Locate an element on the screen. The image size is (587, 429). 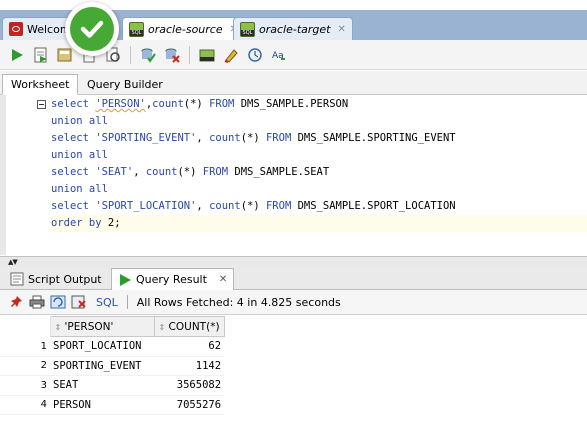
code-token: 'SPORTING_EVENT' is located at coordinates (146, 138).